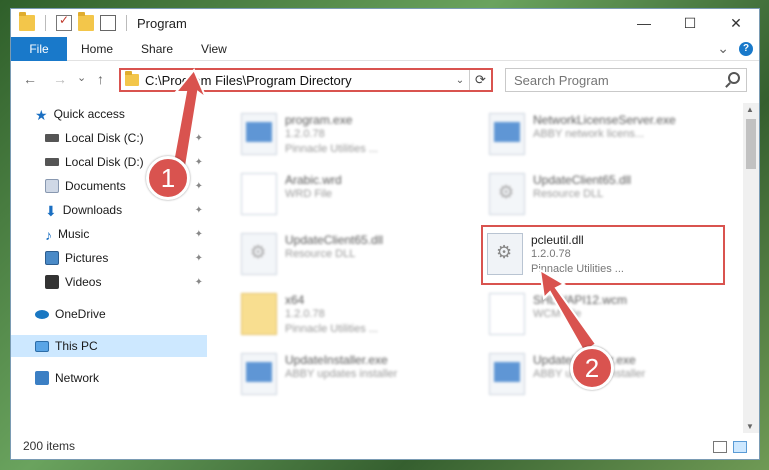 This screenshot has height=470, width=769. Describe the element at coordinates (720, 447) in the screenshot. I see `details-view-icon` at that location.